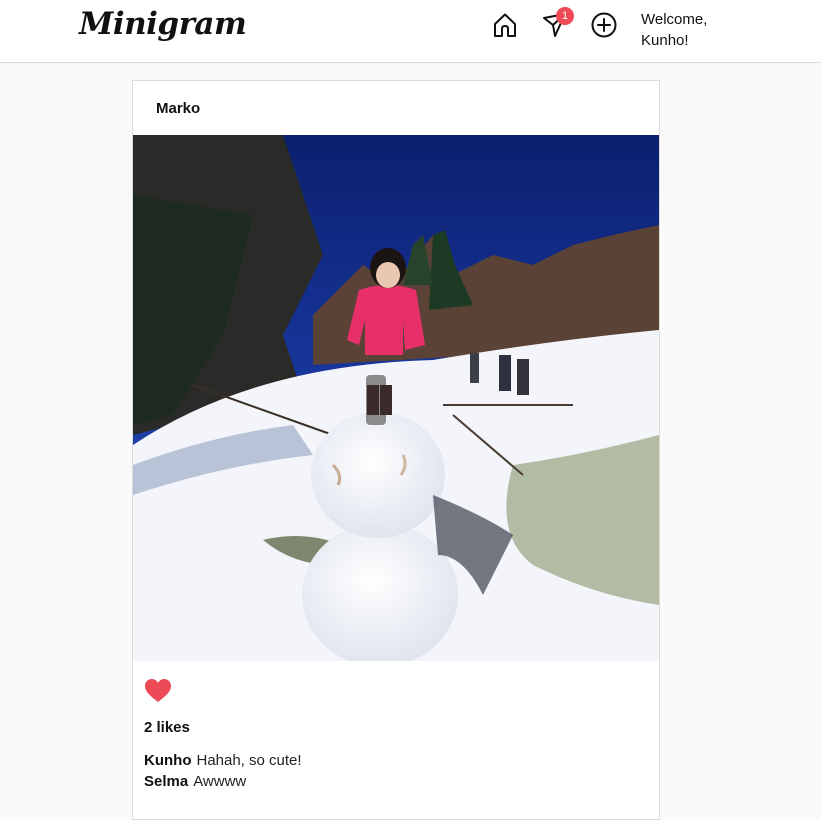  I want to click on top-navbar: Minigram 1 Welcome, Kunho!, so click(410, 31).